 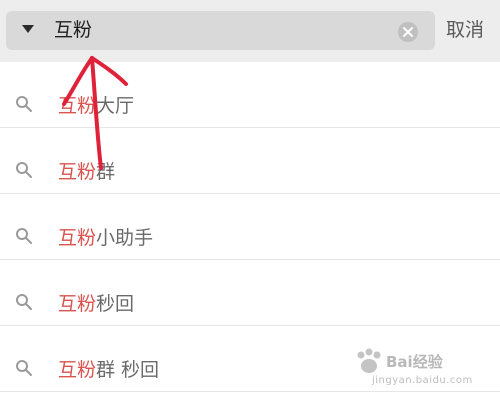 I want to click on suffix-text: 秒回, so click(x=115, y=304).